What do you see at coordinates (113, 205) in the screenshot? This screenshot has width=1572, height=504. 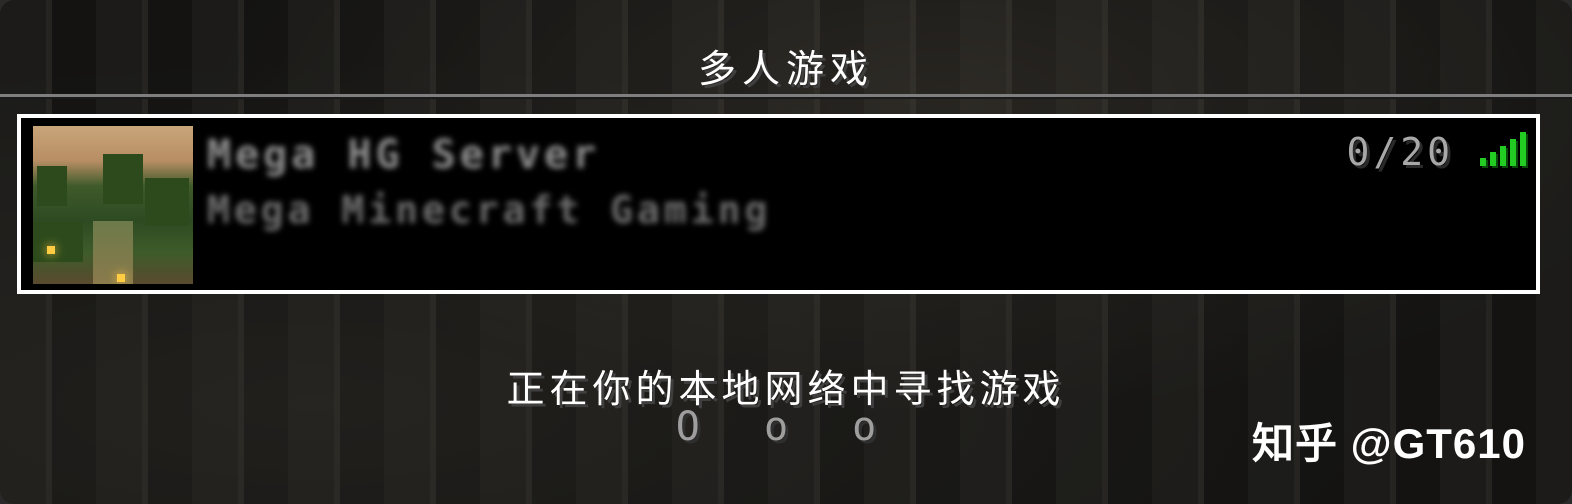 I see `server-icon` at bounding box center [113, 205].